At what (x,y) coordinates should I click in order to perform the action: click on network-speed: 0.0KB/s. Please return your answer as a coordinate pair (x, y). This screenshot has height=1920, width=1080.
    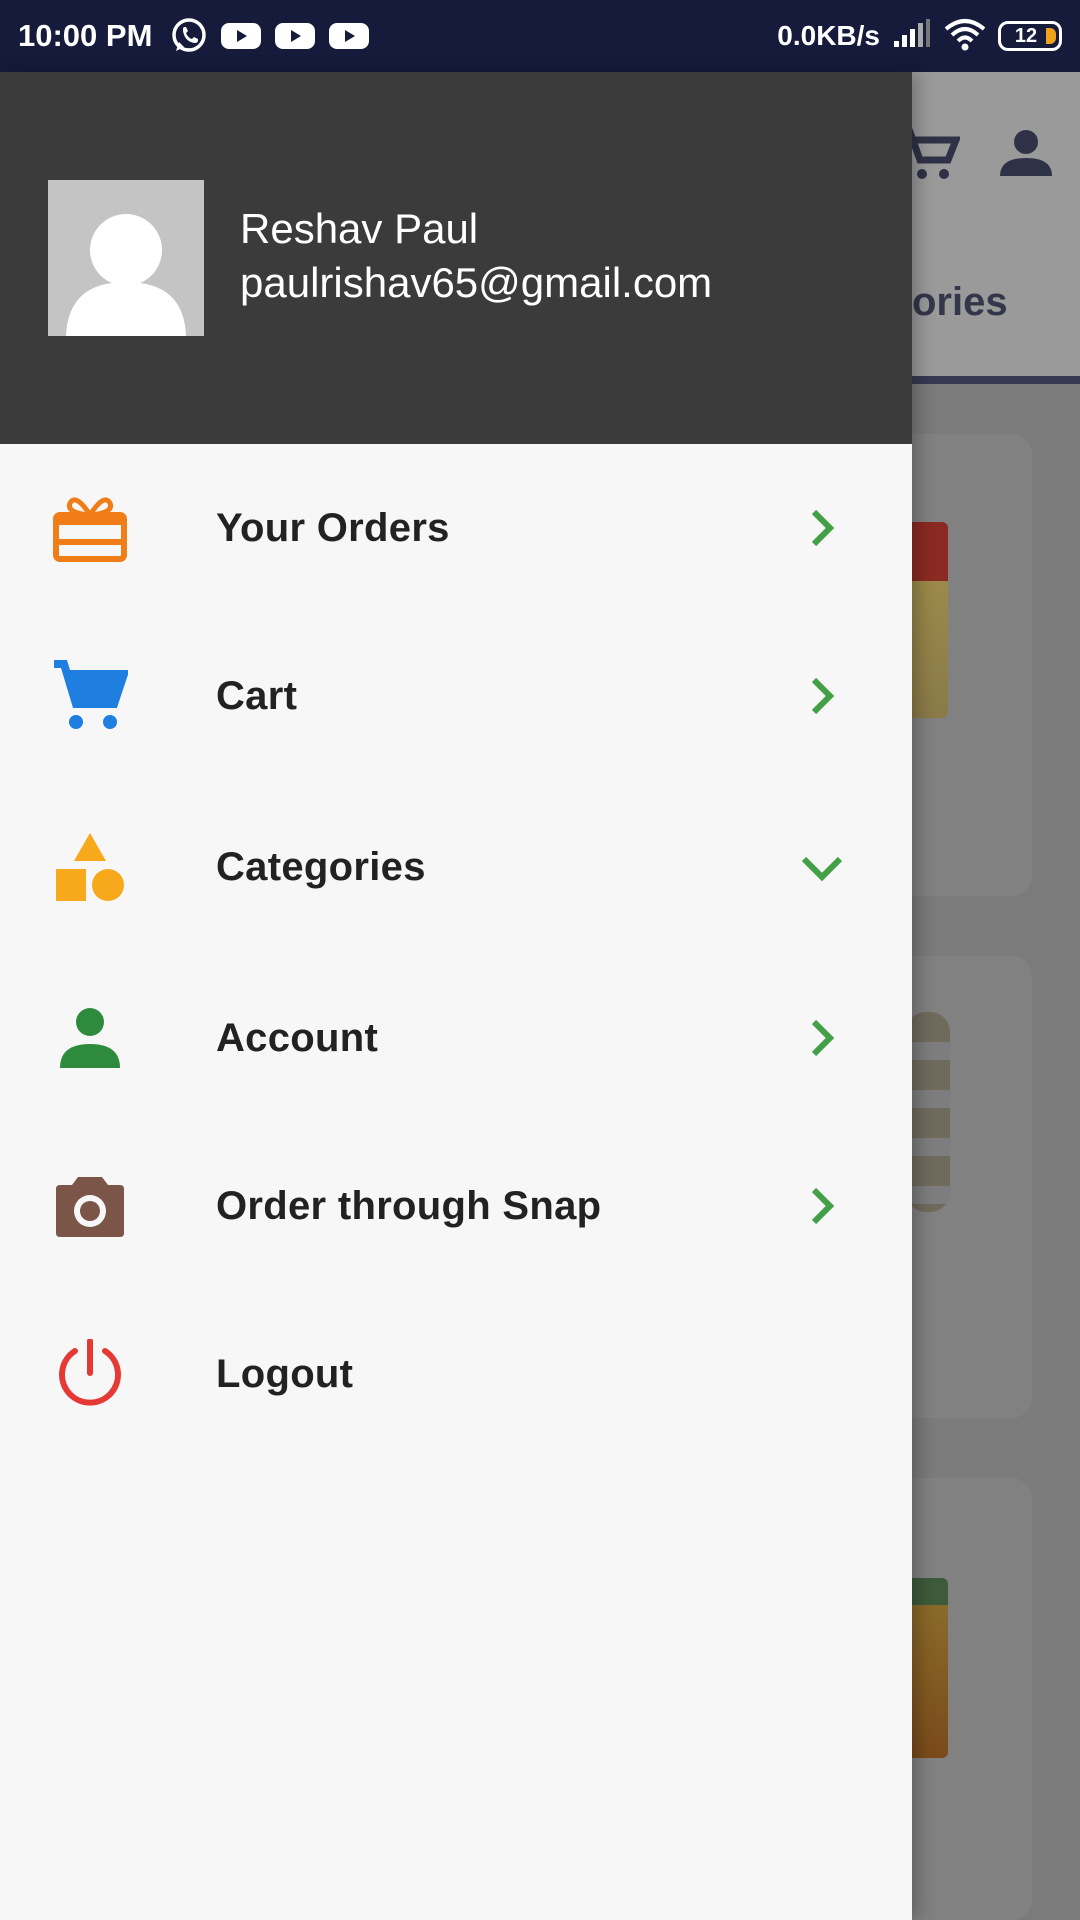
    Looking at the image, I should click on (828, 35).